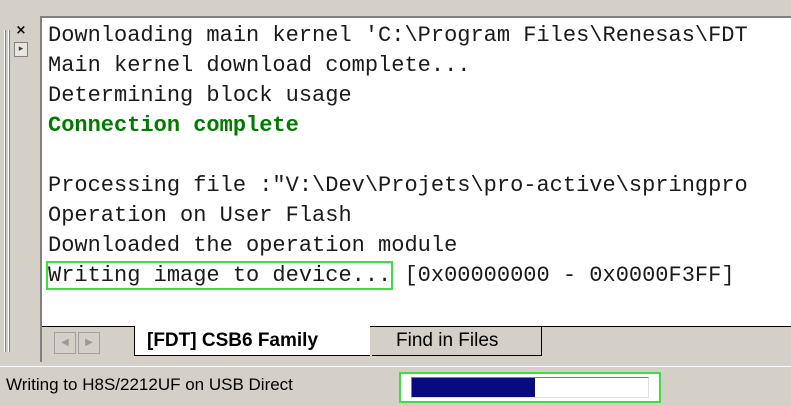  I want to click on dock-gripper: × ▸, so click(17, 181).